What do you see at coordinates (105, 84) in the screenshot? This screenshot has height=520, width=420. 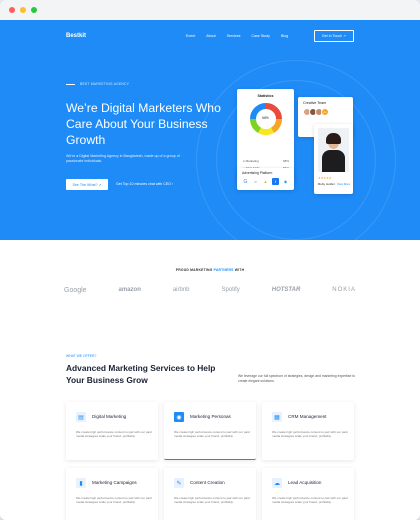 I see `hero-eyebrow-text: BEST MARKETING AGENCY` at bounding box center [105, 84].